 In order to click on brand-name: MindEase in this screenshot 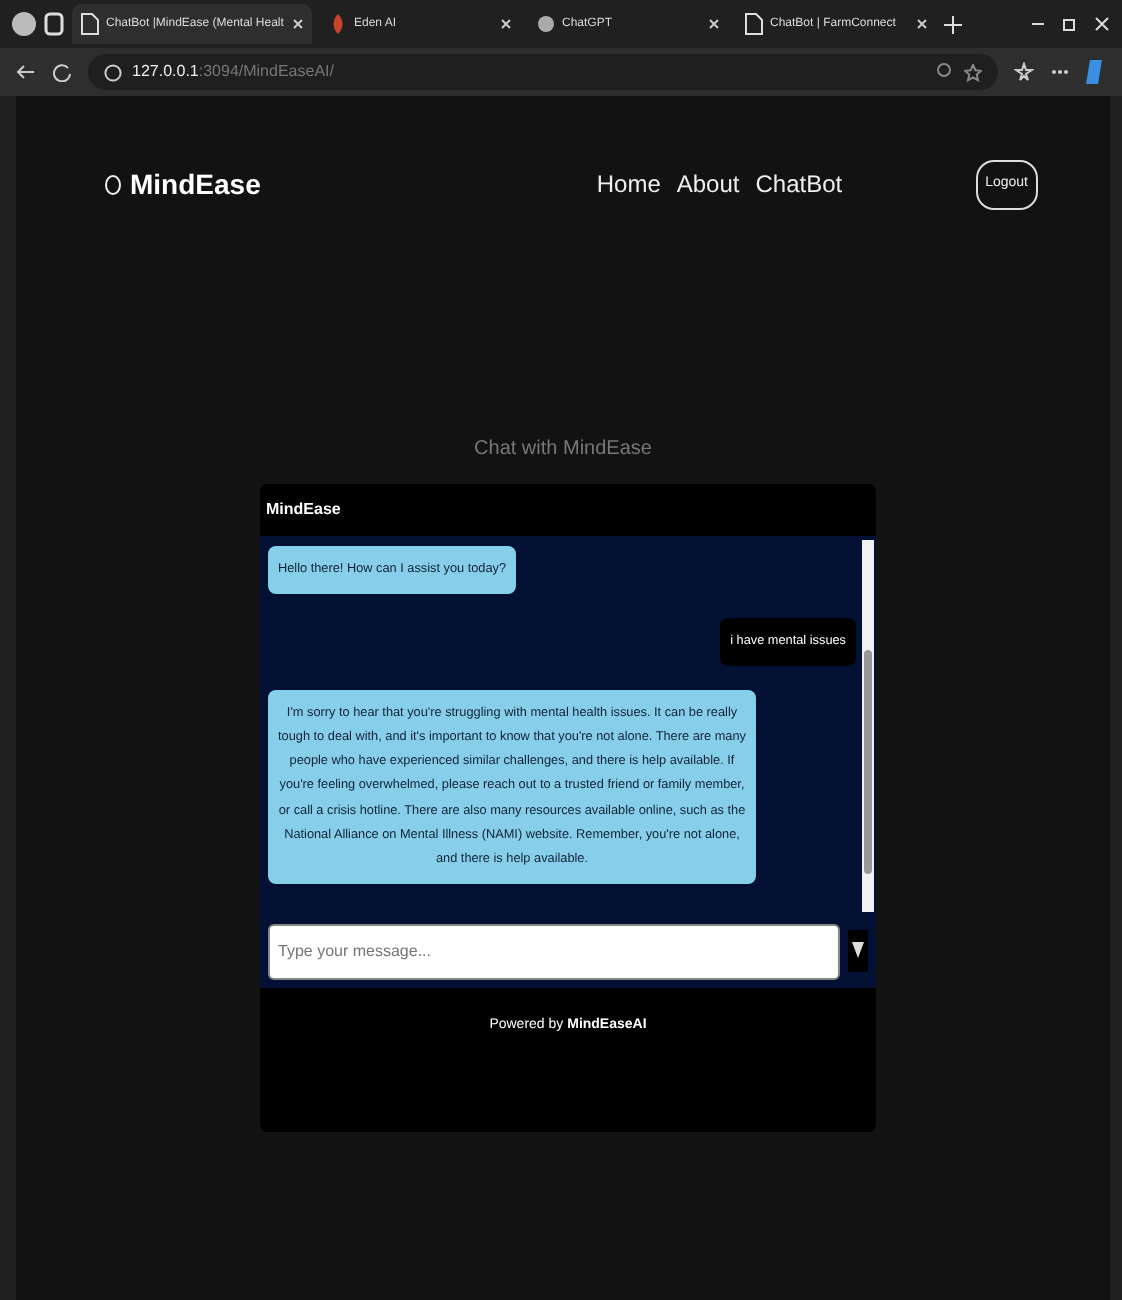, I will do `click(195, 184)`.